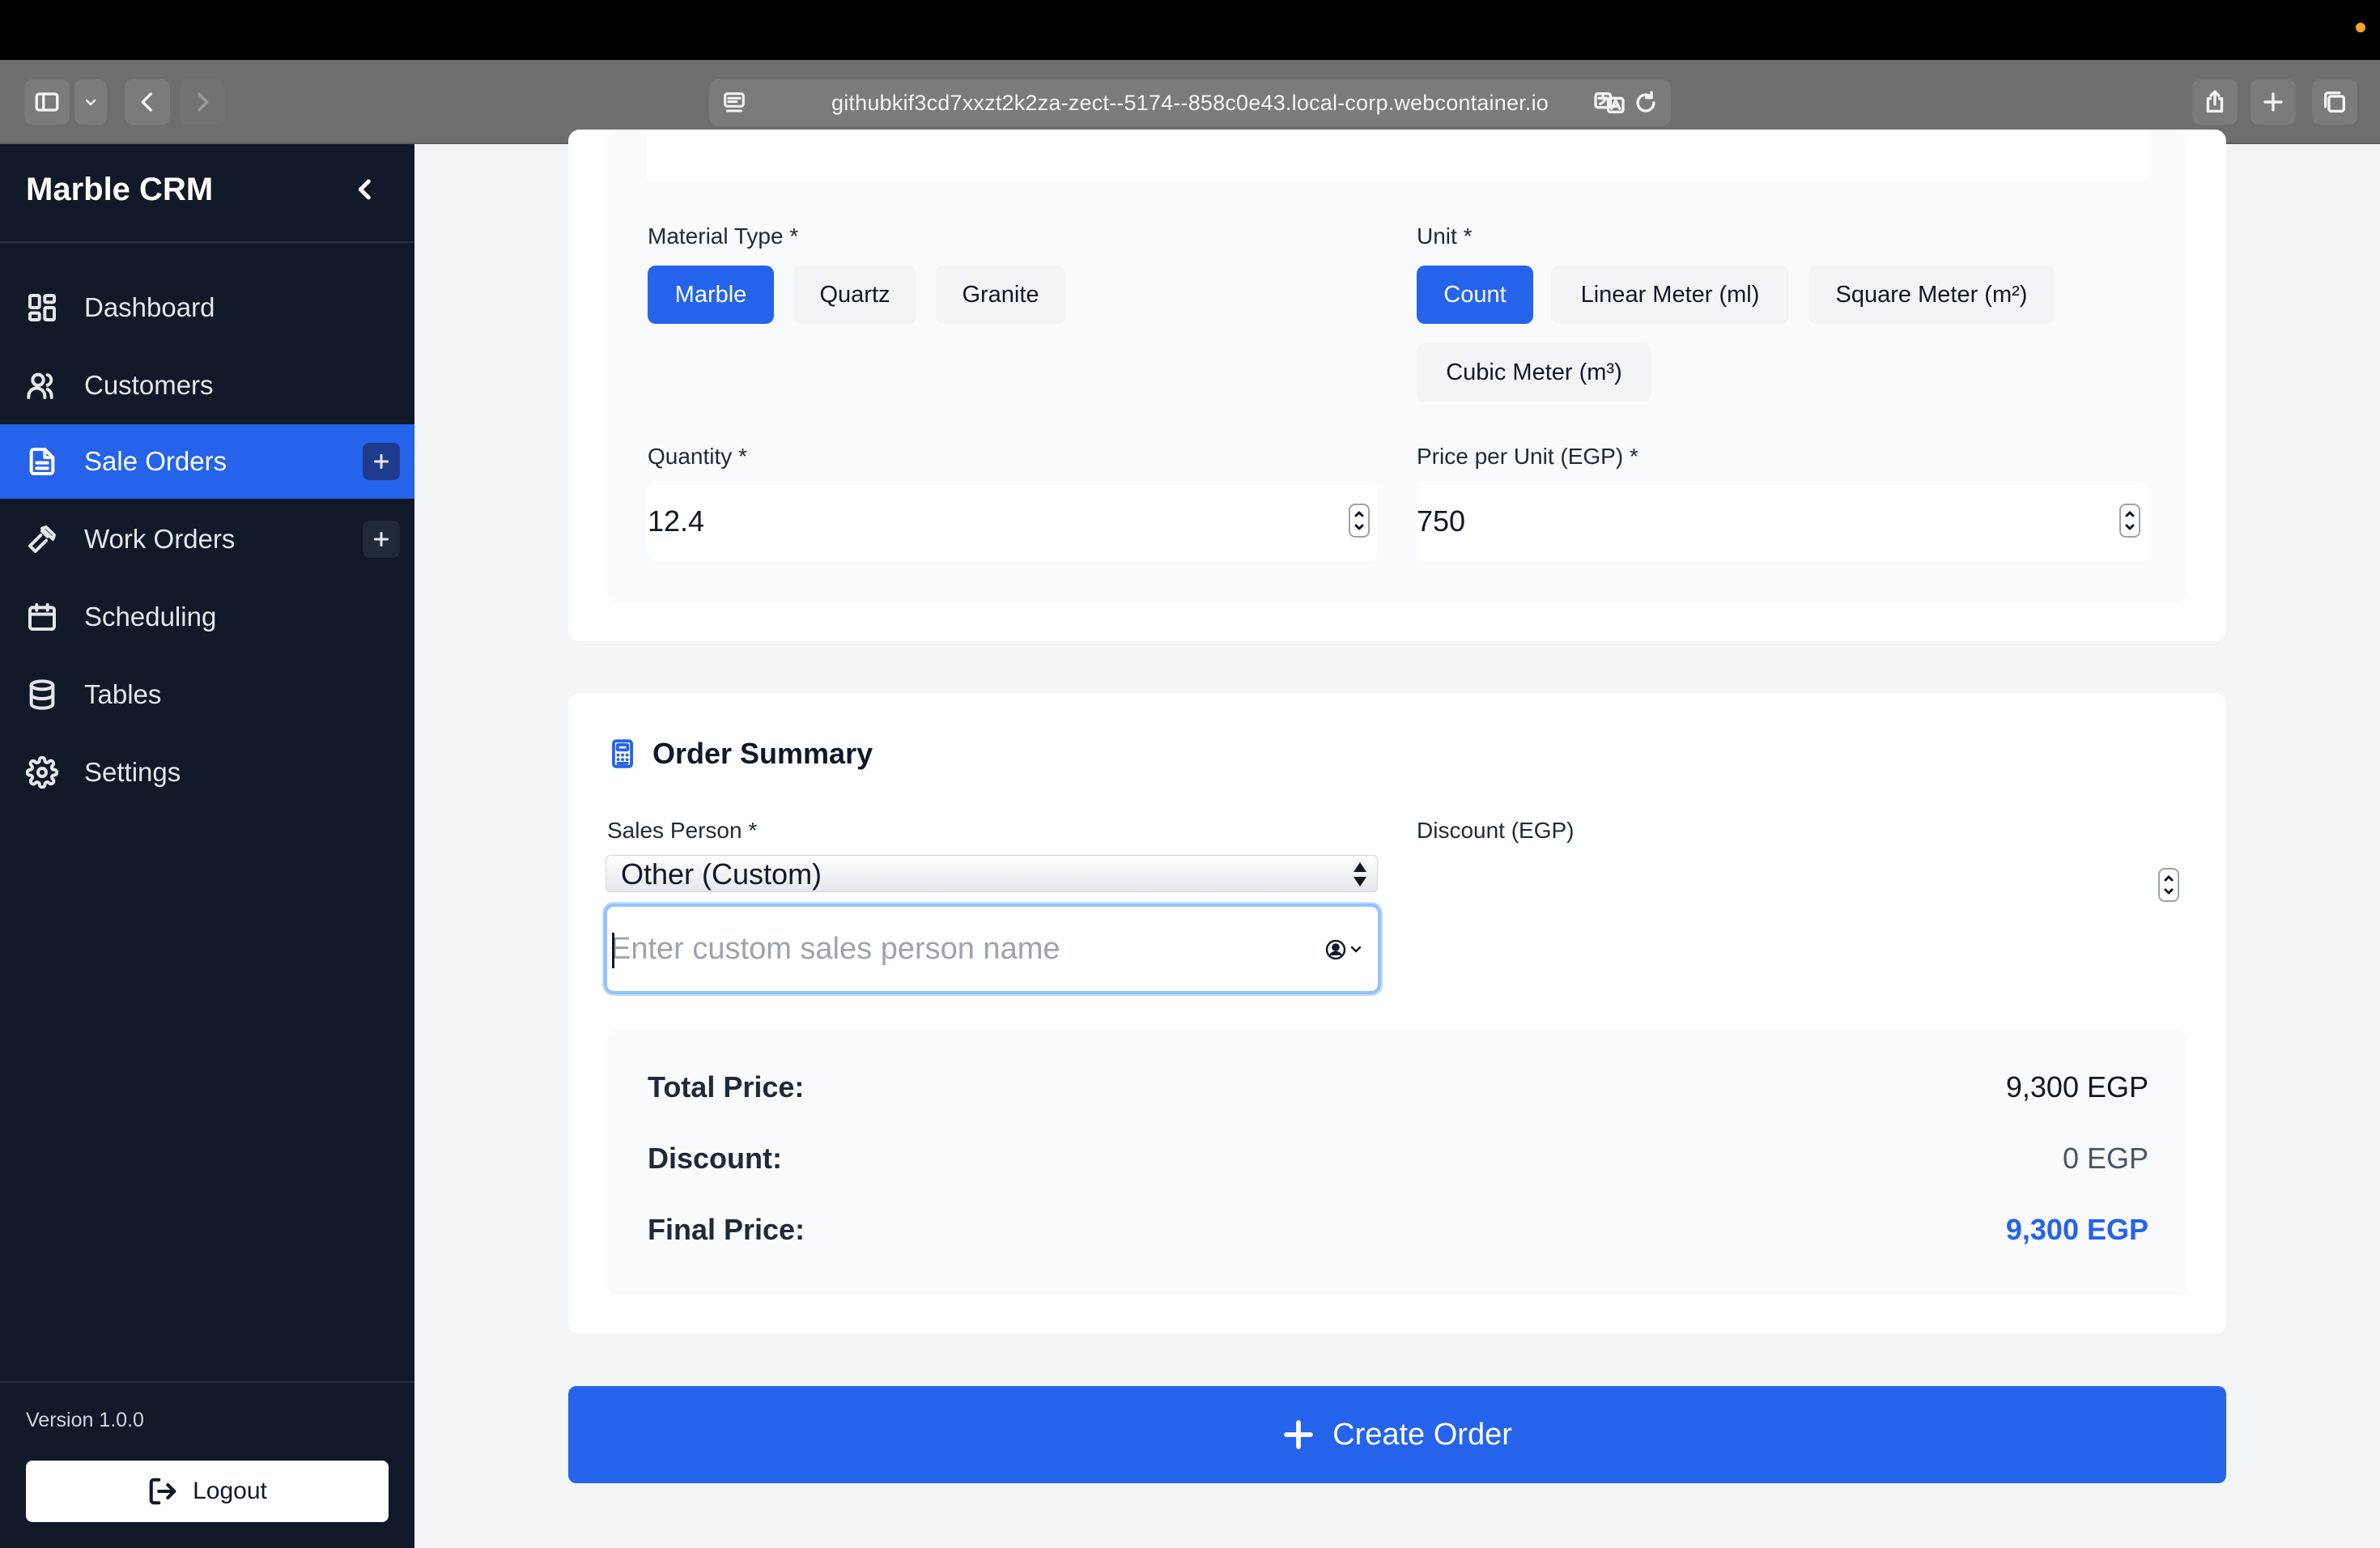 The height and width of the screenshot is (1548, 2380). What do you see at coordinates (715, 1158) in the screenshot?
I see `discount-row-label: Discount:` at bounding box center [715, 1158].